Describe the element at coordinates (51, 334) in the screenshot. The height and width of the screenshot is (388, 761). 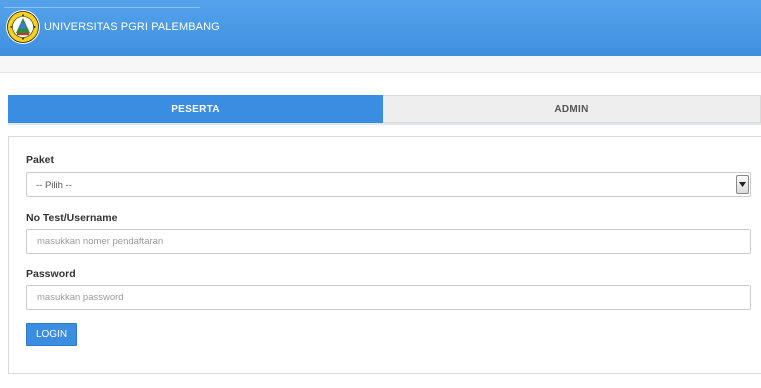
I see `login-button: LOGIN` at that location.